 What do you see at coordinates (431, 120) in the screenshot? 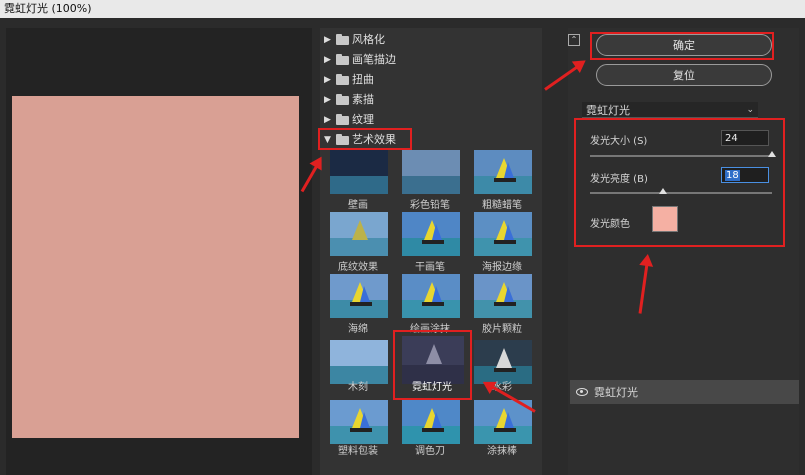
I see `category-texture: ▶ 纹理` at bounding box center [431, 120].